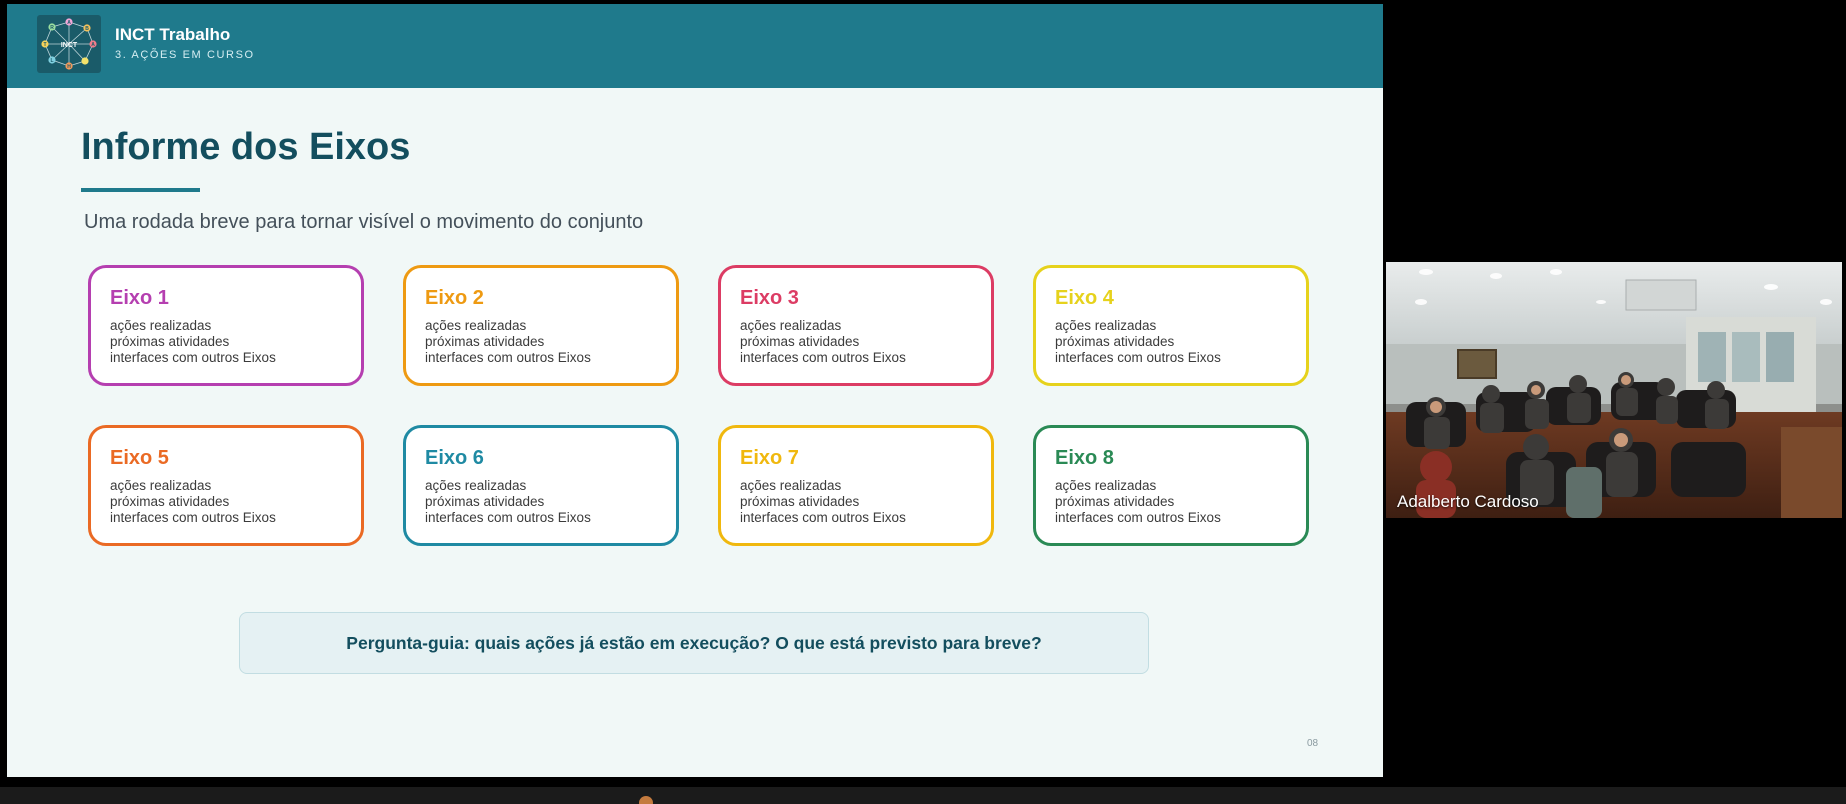 This screenshot has width=1846, height=804. What do you see at coordinates (1084, 298) in the screenshot?
I see `eixo-card-title: Eixo 4` at bounding box center [1084, 298].